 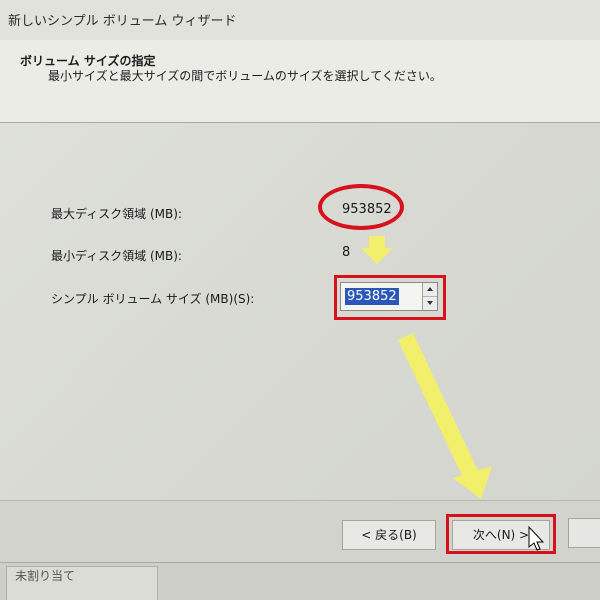 I want to click on mouse-cursor-icon, so click(x=536, y=538).